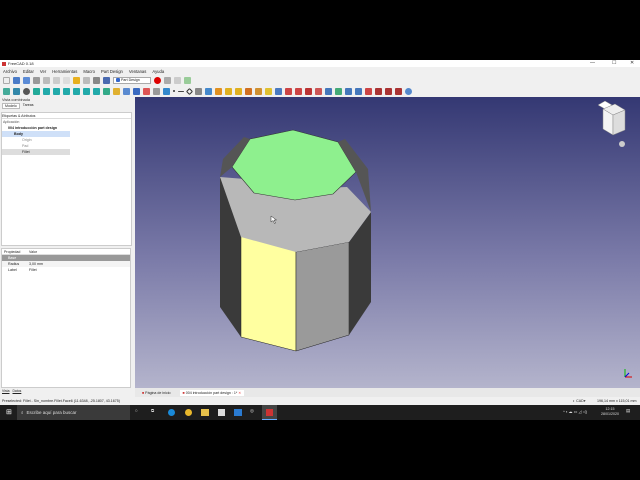 The height and width of the screenshot is (480, 640). Describe the element at coordinates (56, 91) in the screenshot. I see `top-view-icon` at that location.